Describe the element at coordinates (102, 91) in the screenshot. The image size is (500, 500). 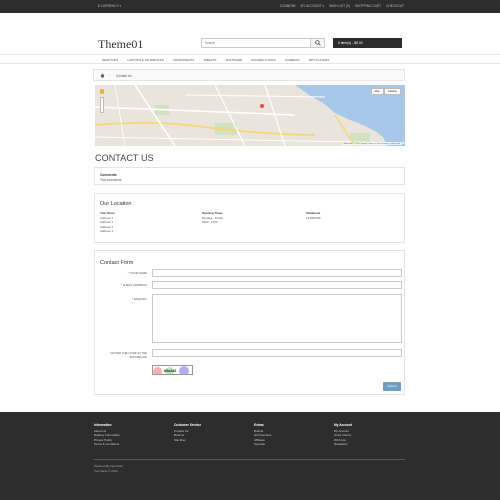
I see `street-view-icon` at that location.